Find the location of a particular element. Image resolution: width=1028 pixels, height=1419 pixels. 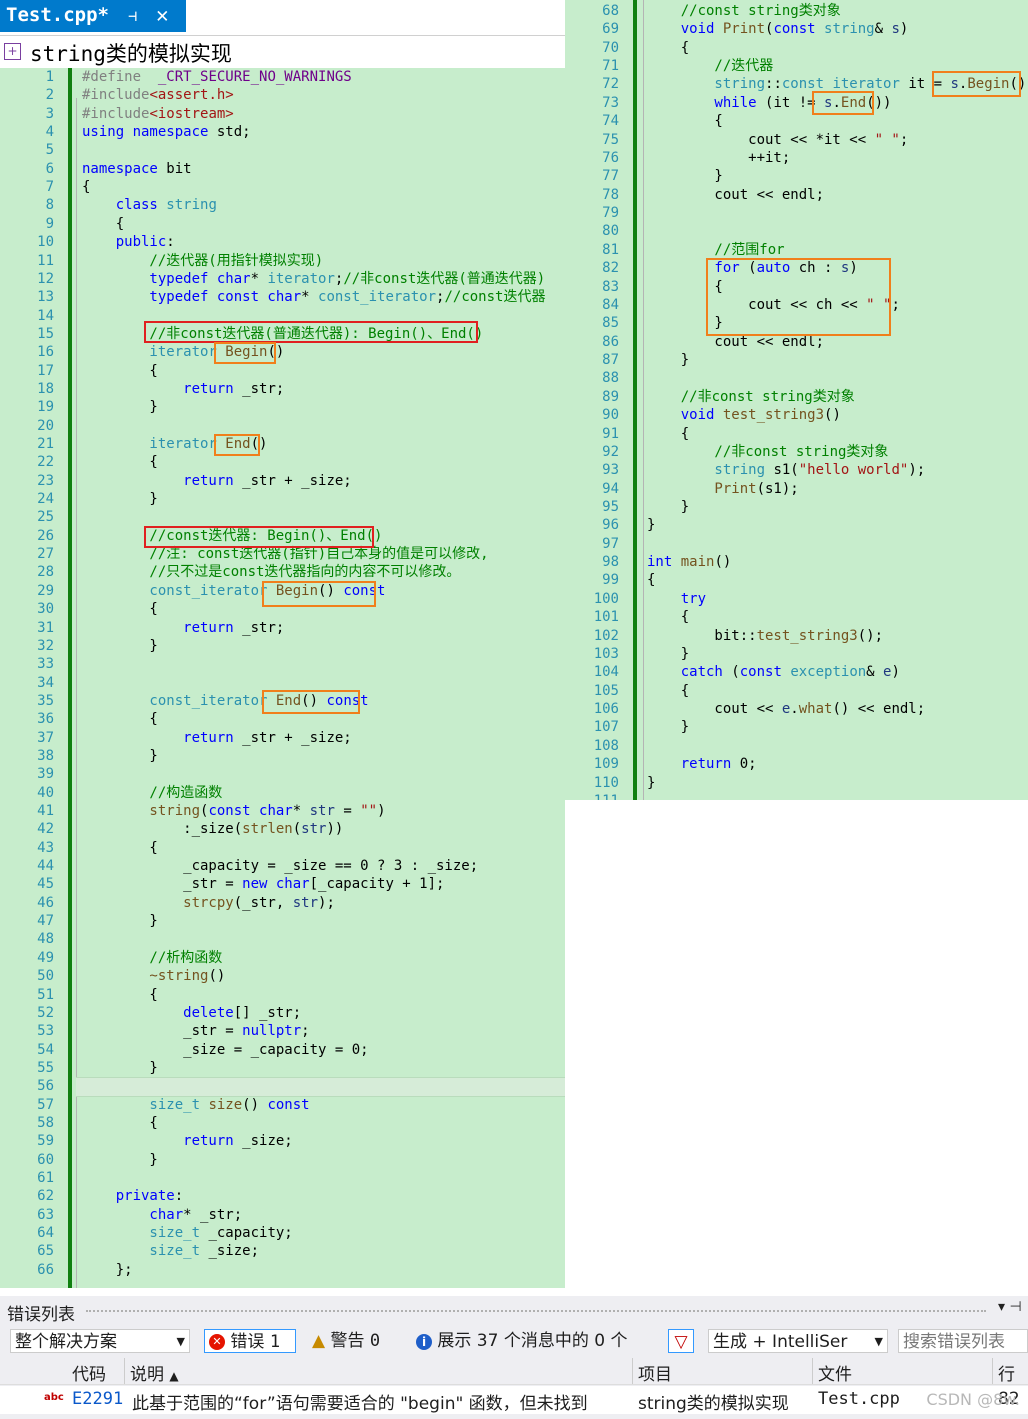

code-line: 102 bit::test_string3(); is located at coordinates (796, 636).